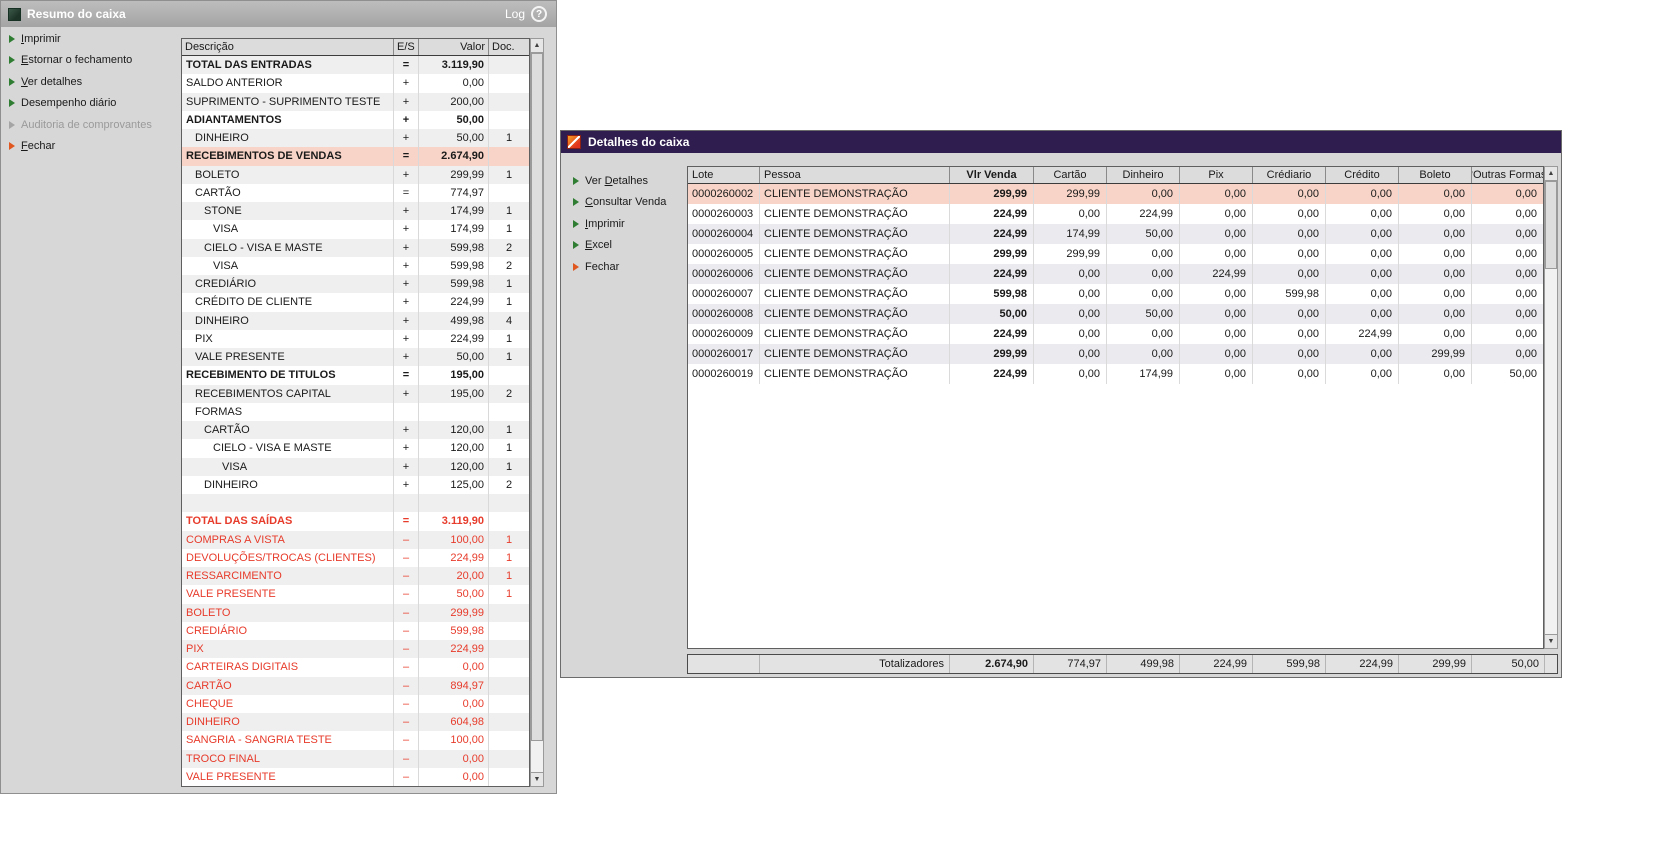 This screenshot has width=1676, height=854. Describe the element at coordinates (355, 229) in the screenshot. I see `table-row: VISA +174,99 1` at that location.